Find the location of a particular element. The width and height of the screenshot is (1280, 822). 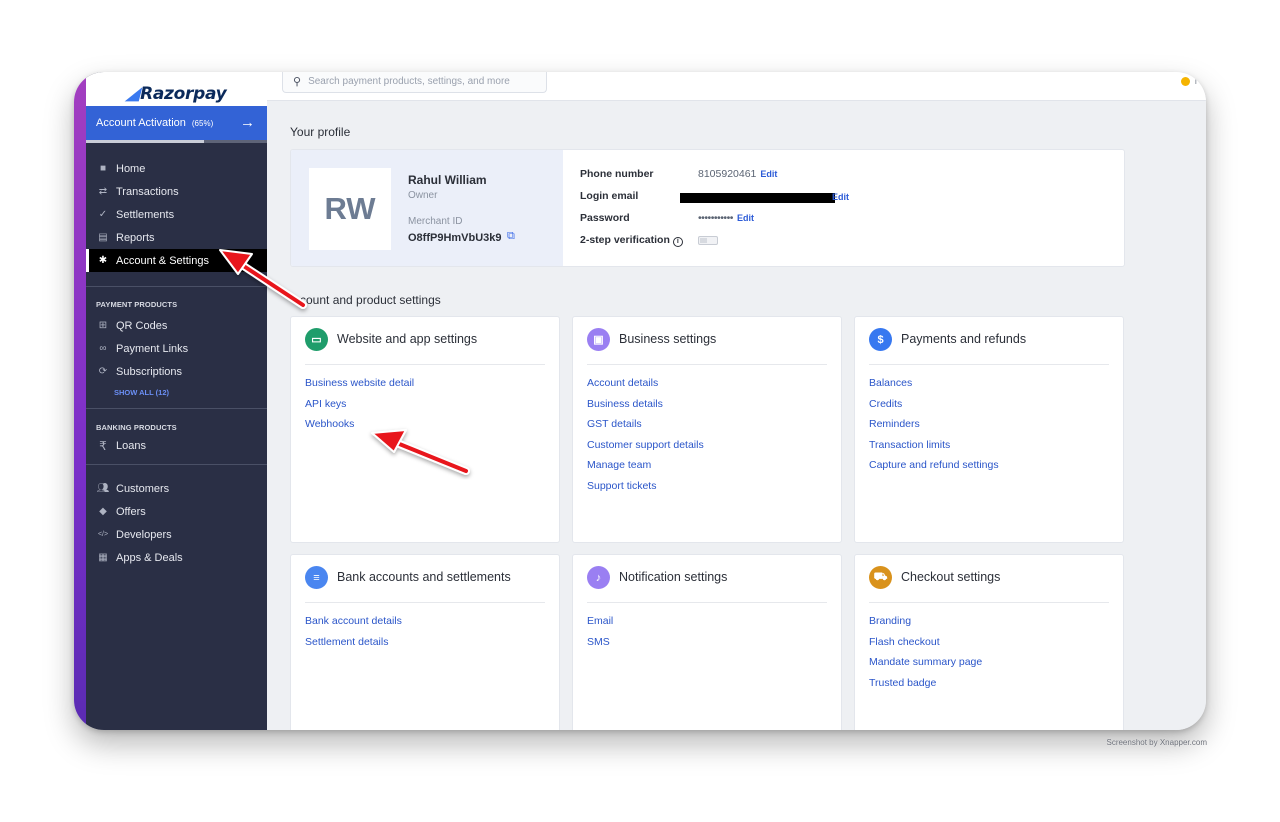

settings-heading: ccount and product settings is located at coordinates (367, 300).